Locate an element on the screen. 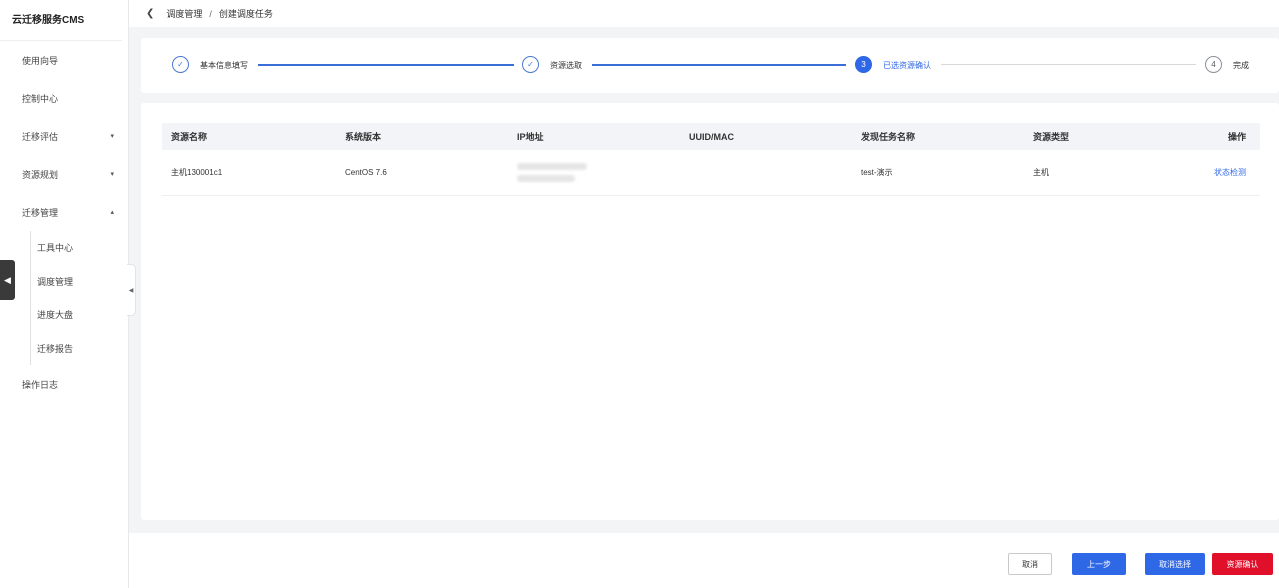  collapse-handle: ◀ is located at coordinates (7, 280).